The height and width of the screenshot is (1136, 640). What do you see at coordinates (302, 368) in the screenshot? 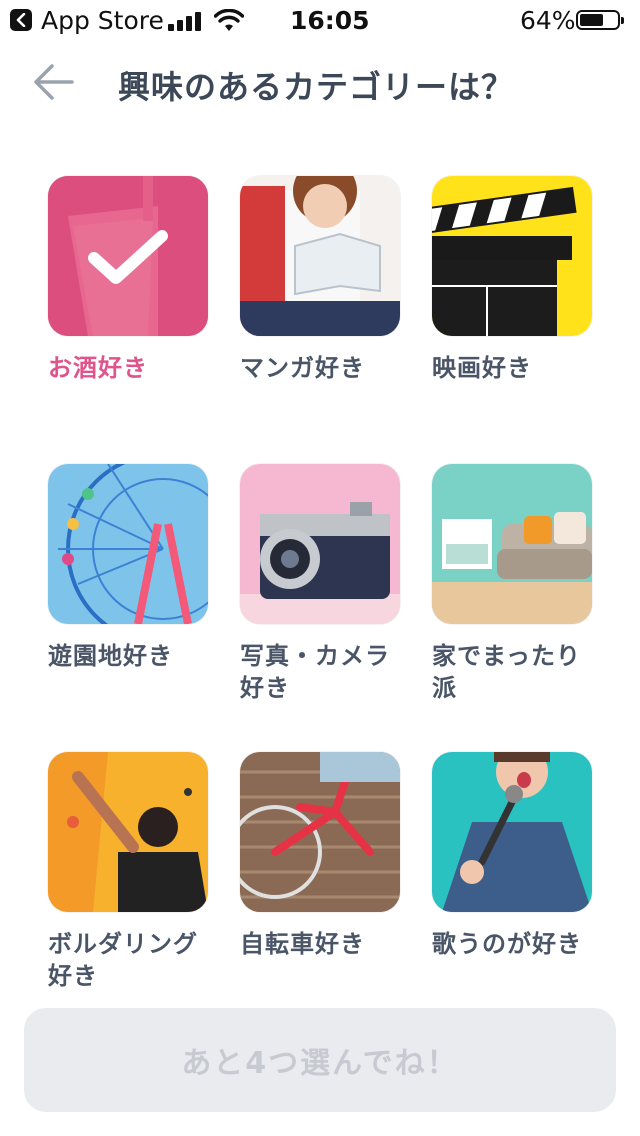
I see `category-label: マンガ好き` at bounding box center [302, 368].